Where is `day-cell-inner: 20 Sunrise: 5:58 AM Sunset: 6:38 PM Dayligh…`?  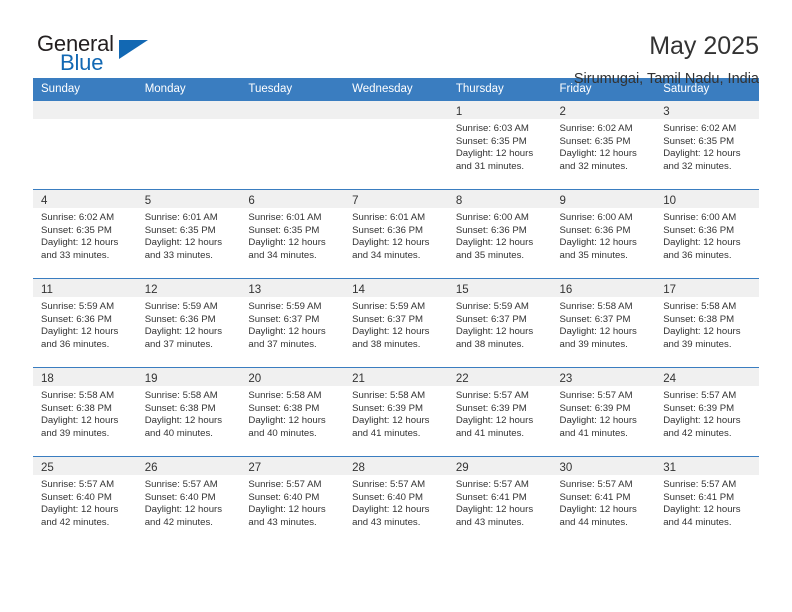
day-cell-inner: 20 Sunrise: 5:58 AM Sunset: 6:38 PM Dayligh… is located at coordinates (292, 412).